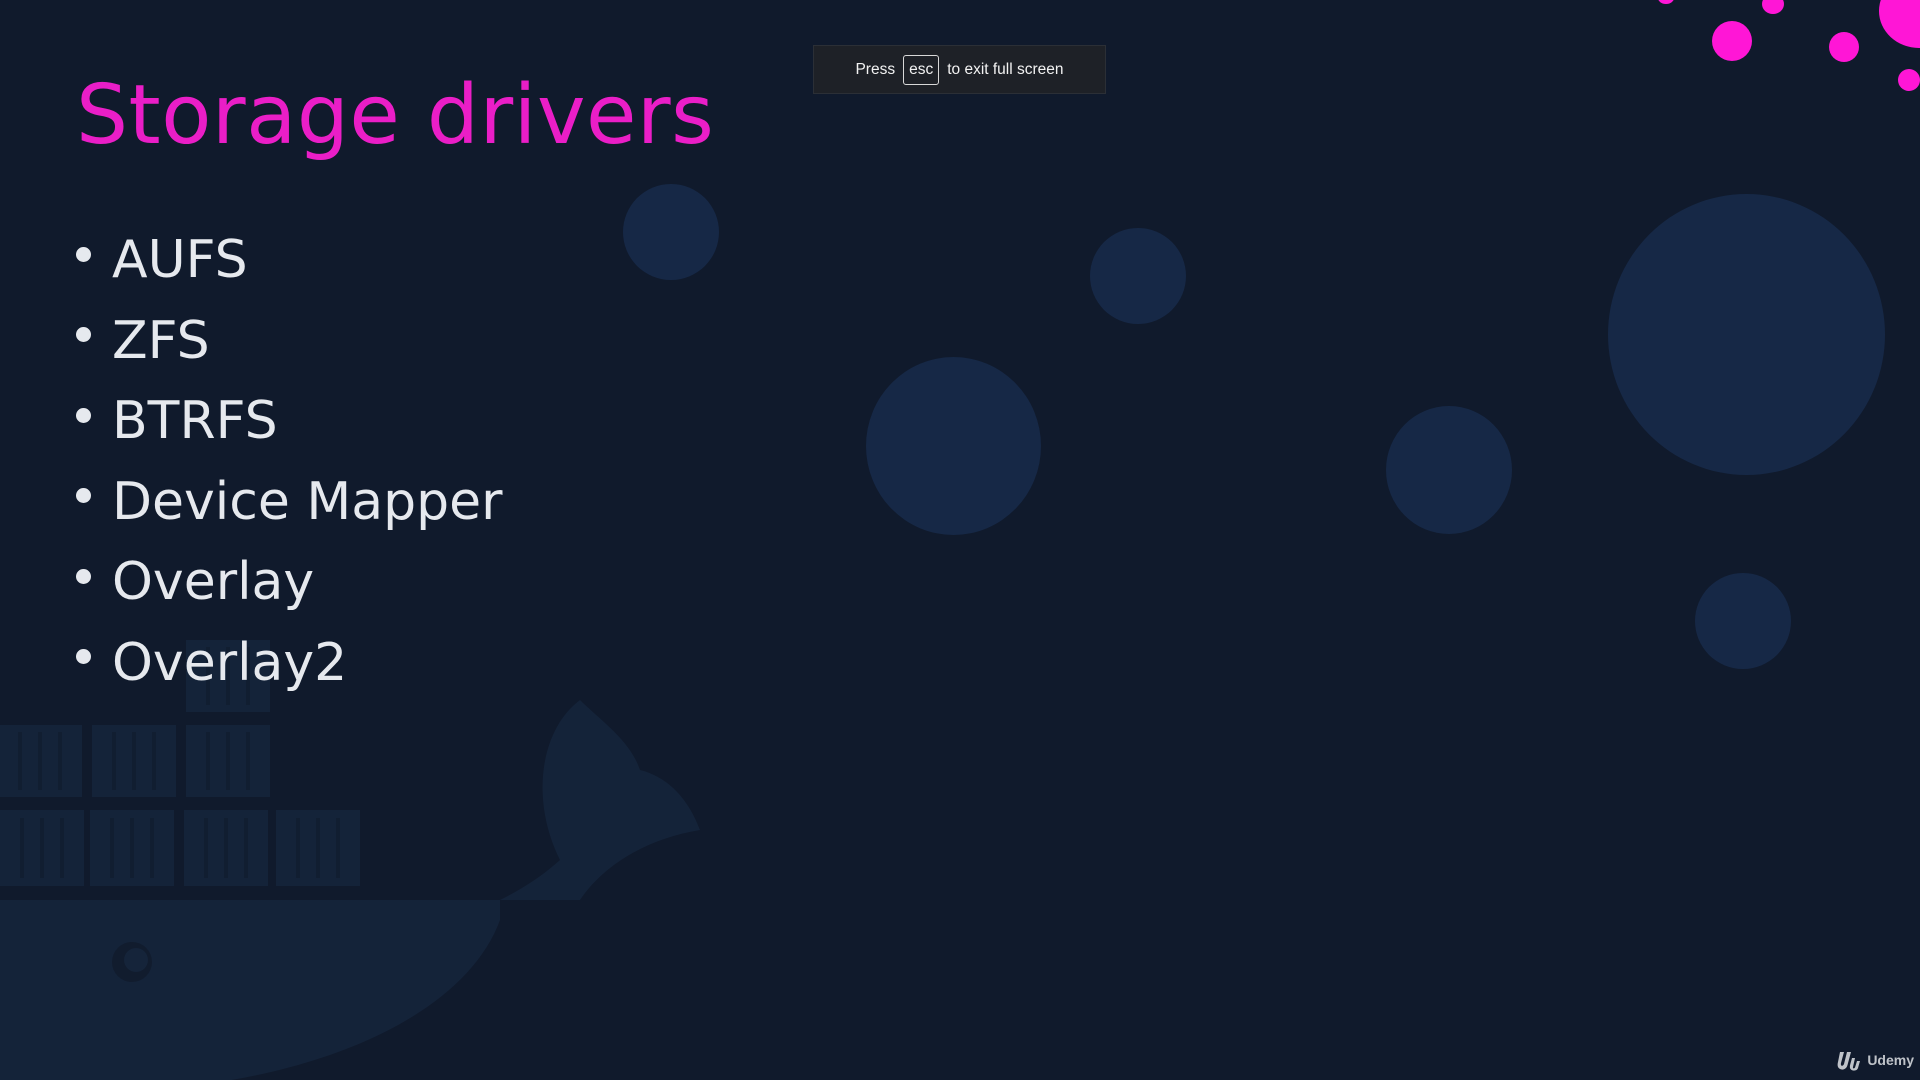 Image resolution: width=1920 pixels, height=1080 pixels. I want to click on fullscreen-notice-suffix: to exit full screen, so click(1005, 69).